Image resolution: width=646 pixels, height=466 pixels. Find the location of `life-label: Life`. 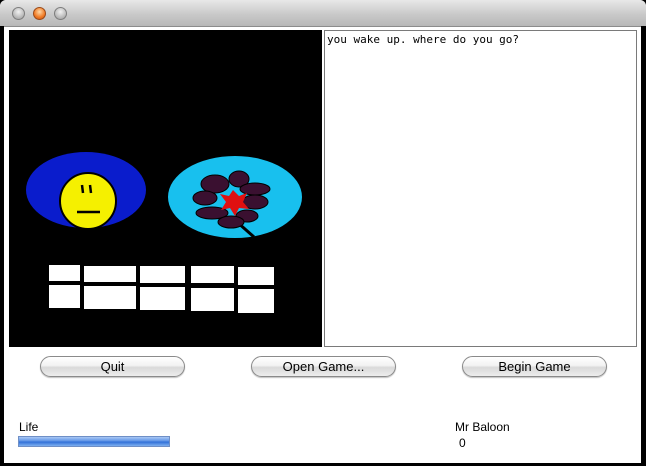

life-label: Life is located at coordinates (29, 427).